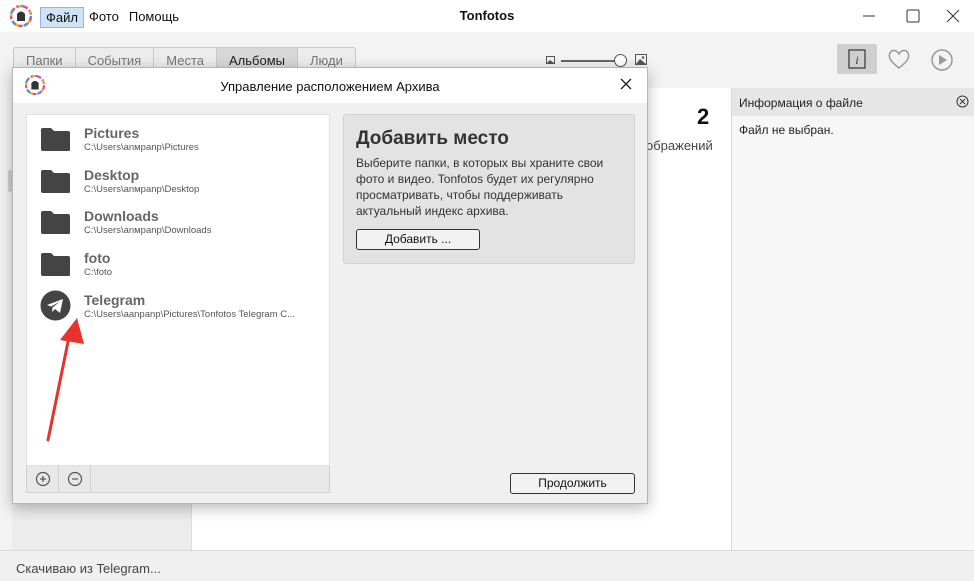 Image resolution: width=974 pixels, height=581 pixels. Describe the element at coordinates (154, 17) in the screenshot. I see `menu-help: Помощь` at that location.